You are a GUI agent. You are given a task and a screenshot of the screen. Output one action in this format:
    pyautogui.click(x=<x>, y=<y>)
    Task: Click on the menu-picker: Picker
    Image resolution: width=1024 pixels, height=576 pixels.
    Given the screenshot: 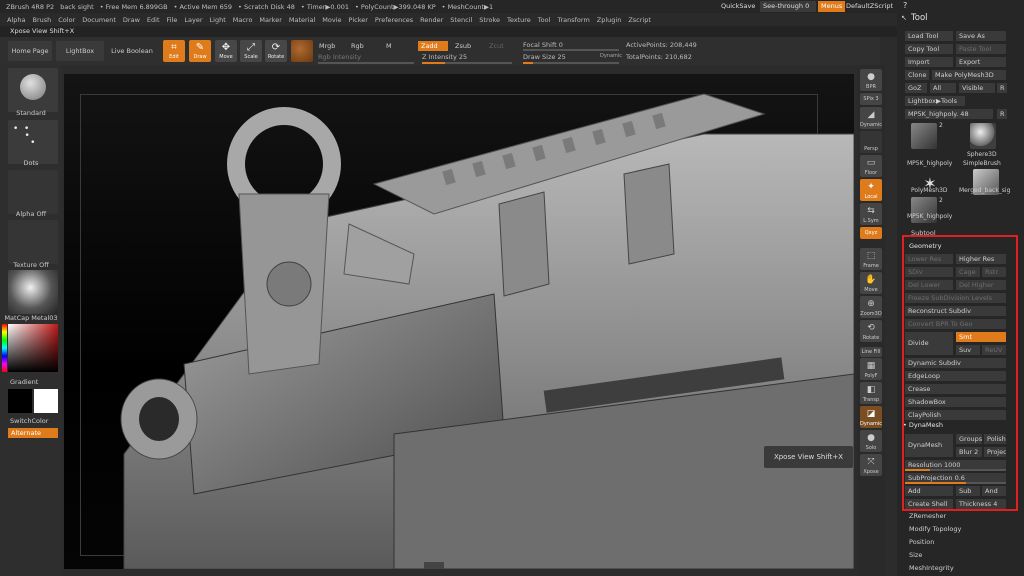 What is the action you would take?
    pyautogui.click(x=358, y=20)
    